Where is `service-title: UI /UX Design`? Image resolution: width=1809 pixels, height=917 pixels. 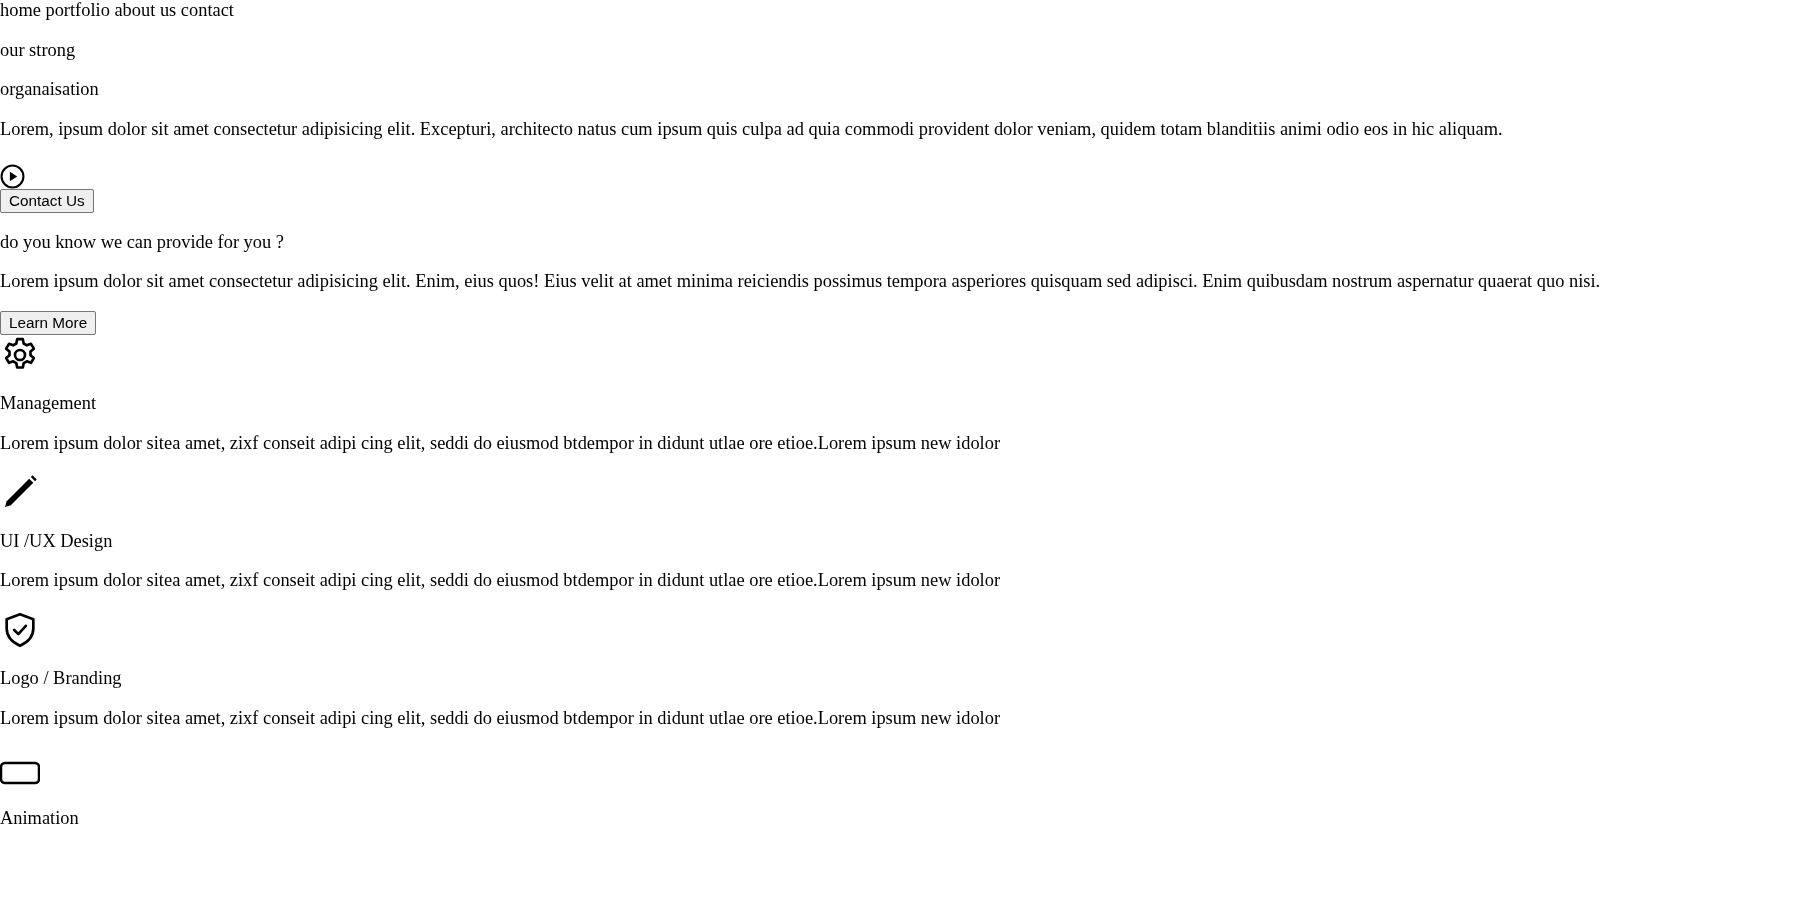 service-title: UI /UX Design is located at coordinates (57, 541).